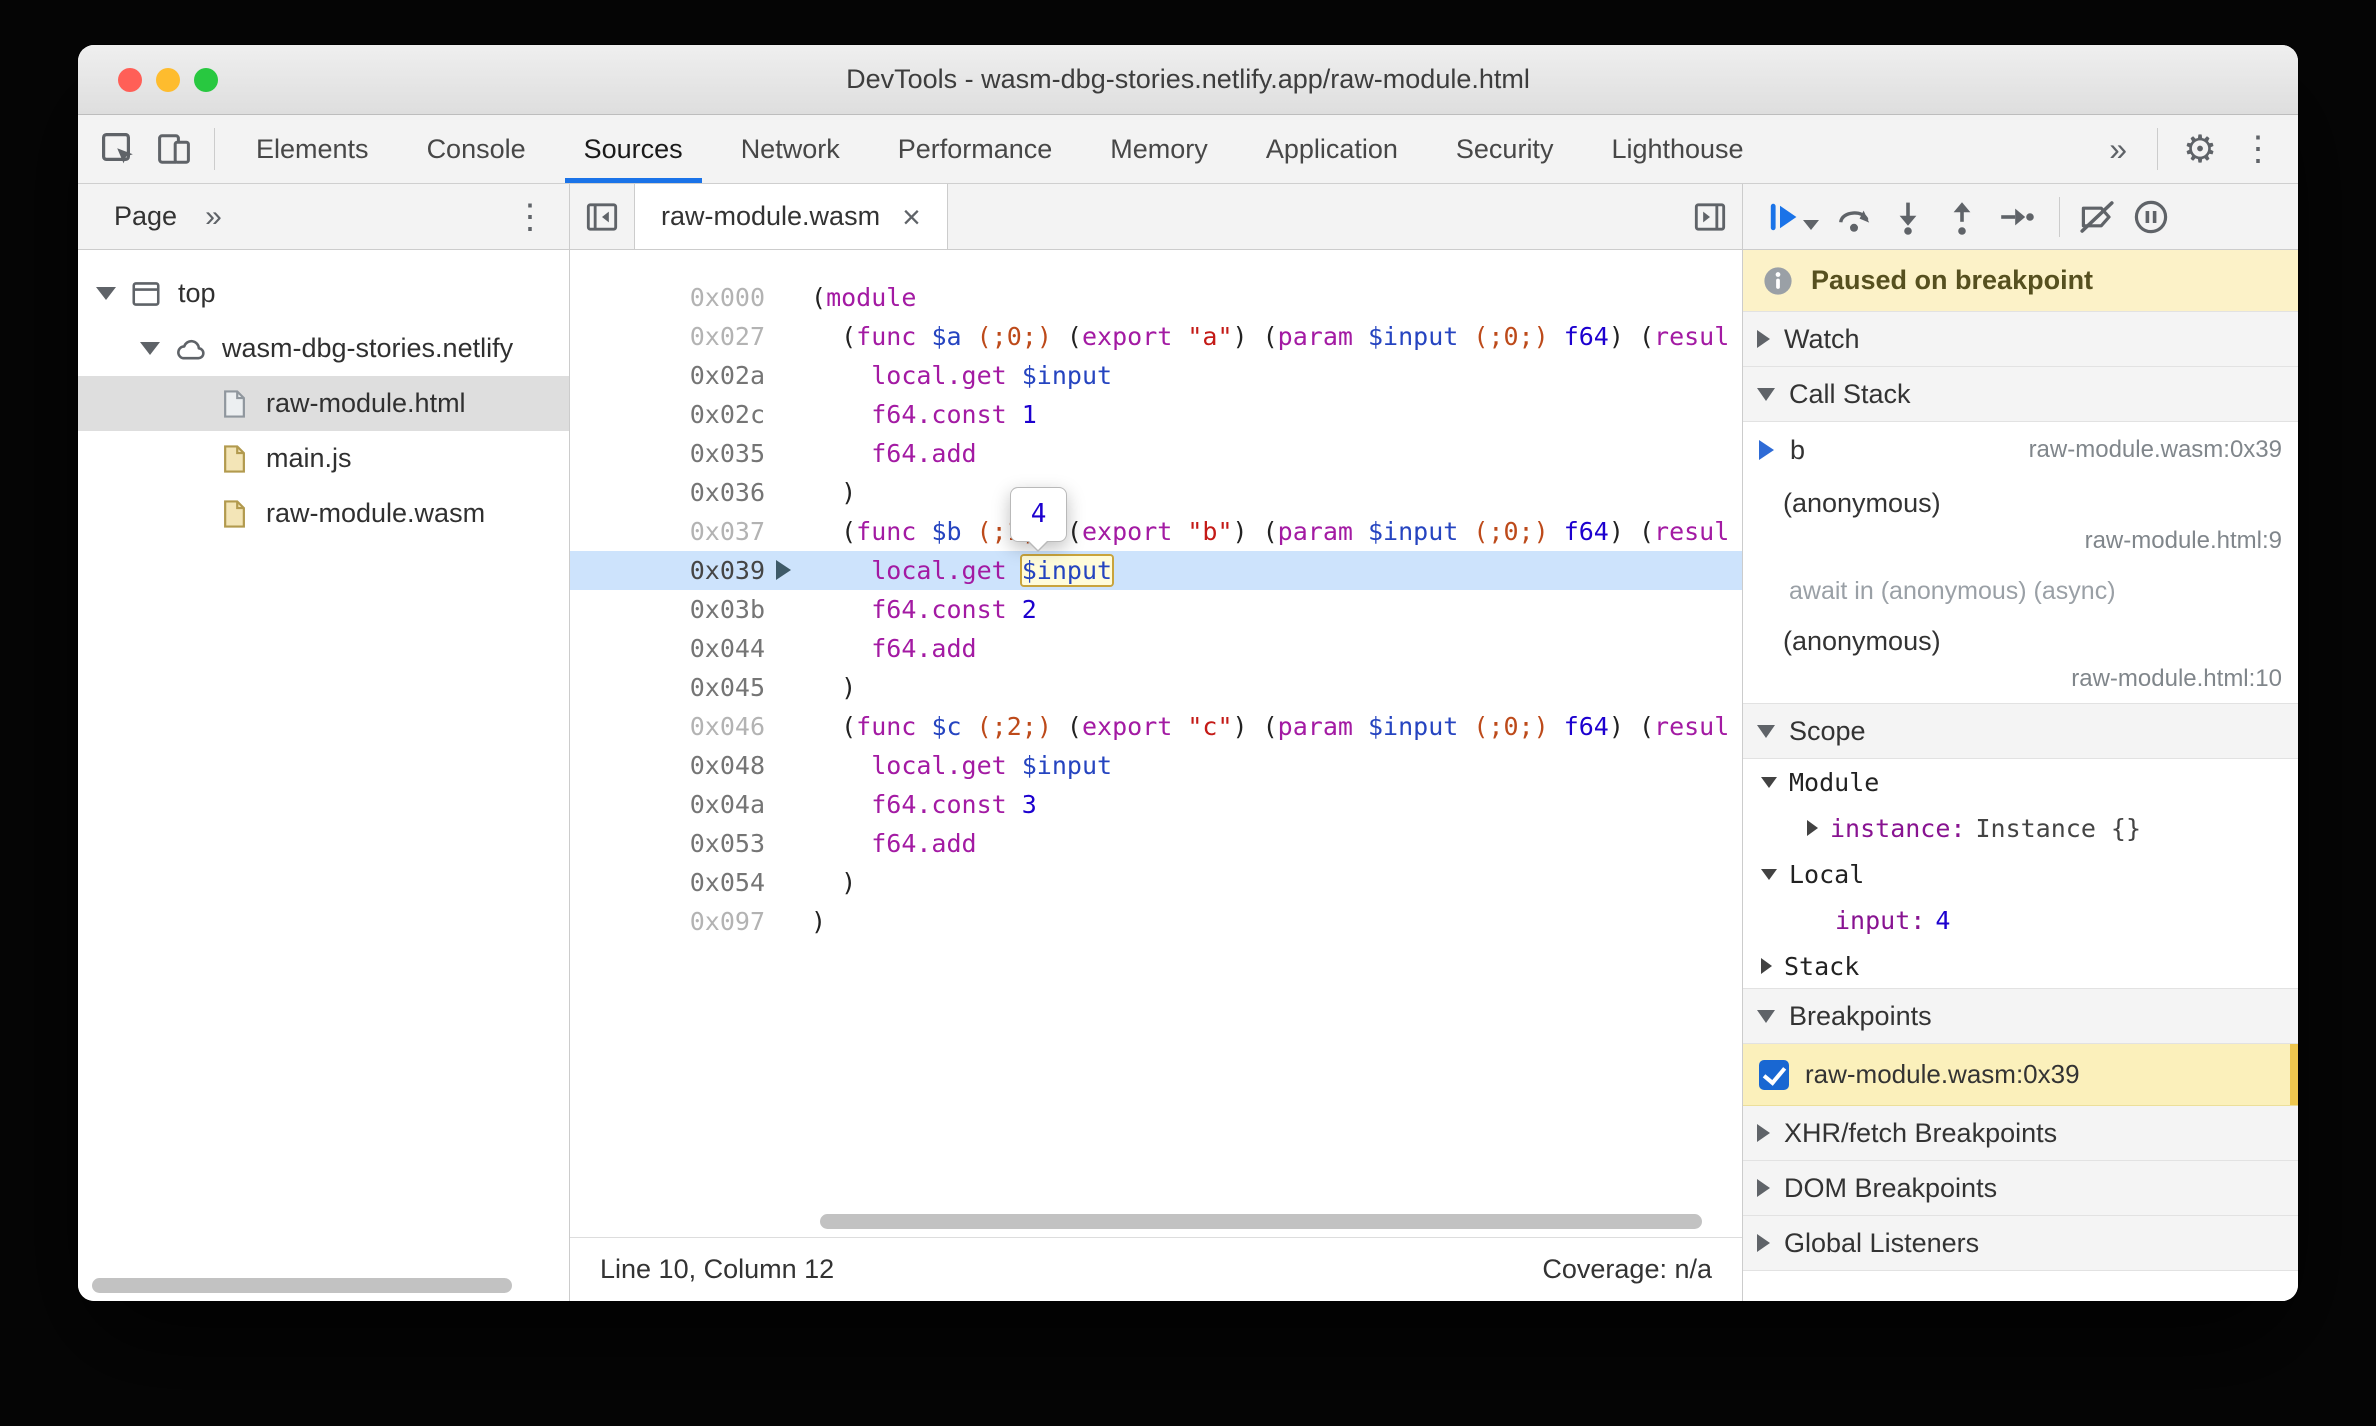  Describe the element at coordinates (1159, 149) in the screenshot. I see `tab-memory: Memory` at that location.